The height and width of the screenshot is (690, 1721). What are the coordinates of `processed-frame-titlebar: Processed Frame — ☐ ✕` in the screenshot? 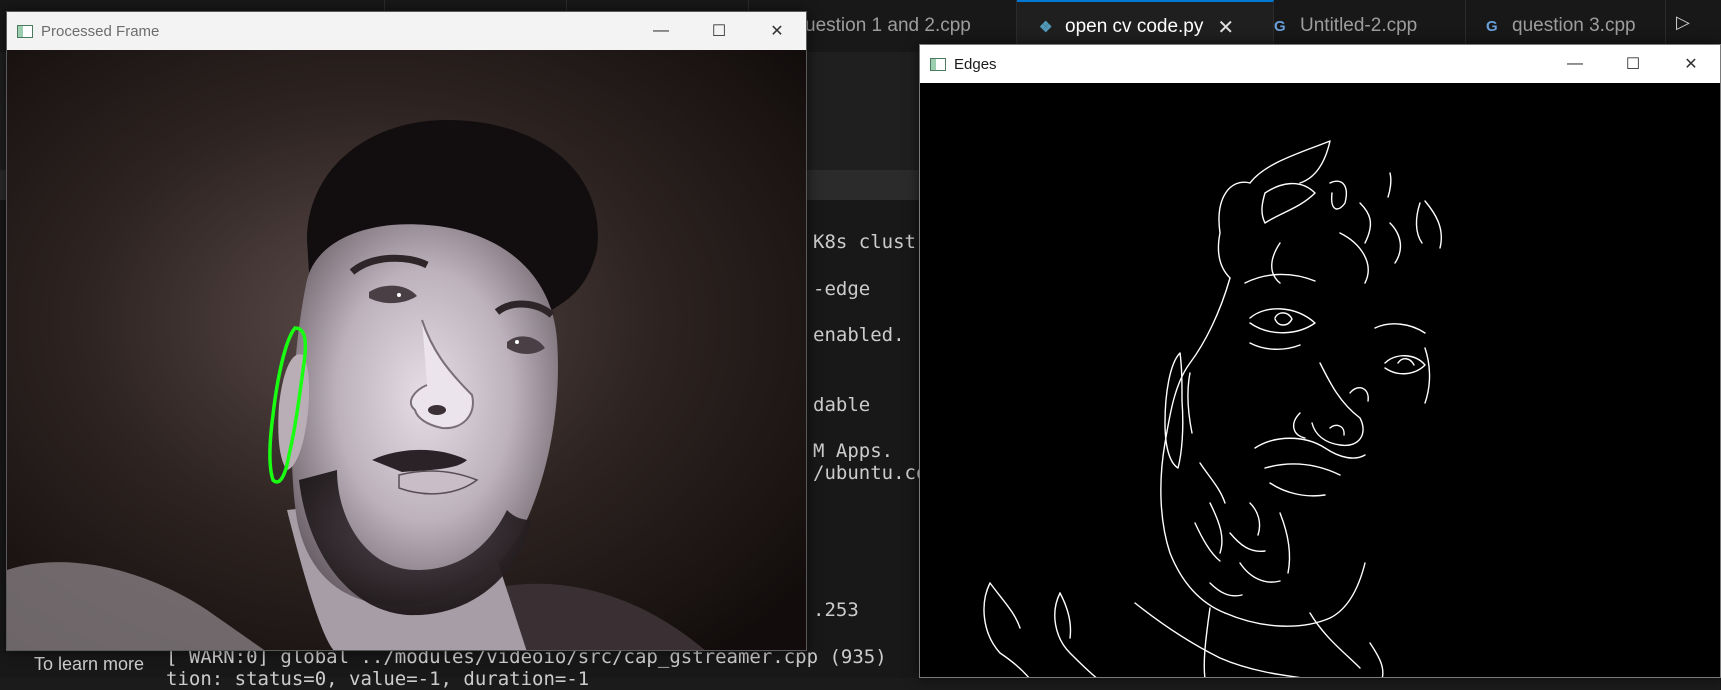 It's located at (406, 31).